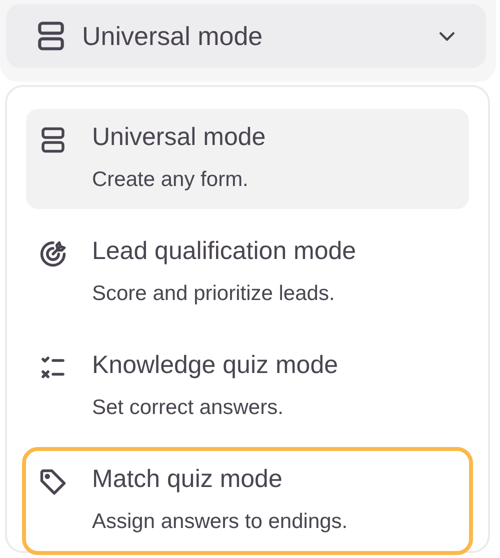  Describe the element at coordinates (188, 407) in the screenshot. I see `option-description: Set correct answers.` at that location.